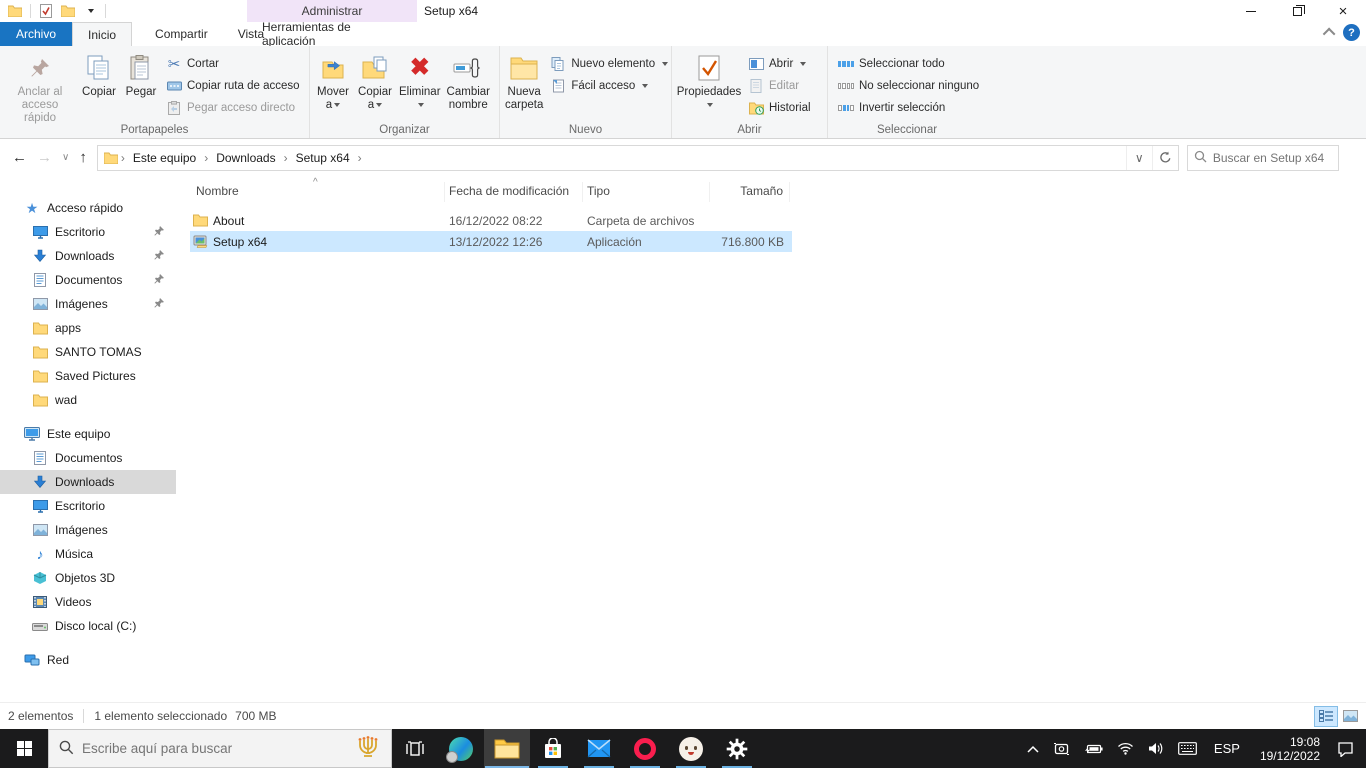  I want to click on menorah-search-highlight-icon, so click(368, 748).